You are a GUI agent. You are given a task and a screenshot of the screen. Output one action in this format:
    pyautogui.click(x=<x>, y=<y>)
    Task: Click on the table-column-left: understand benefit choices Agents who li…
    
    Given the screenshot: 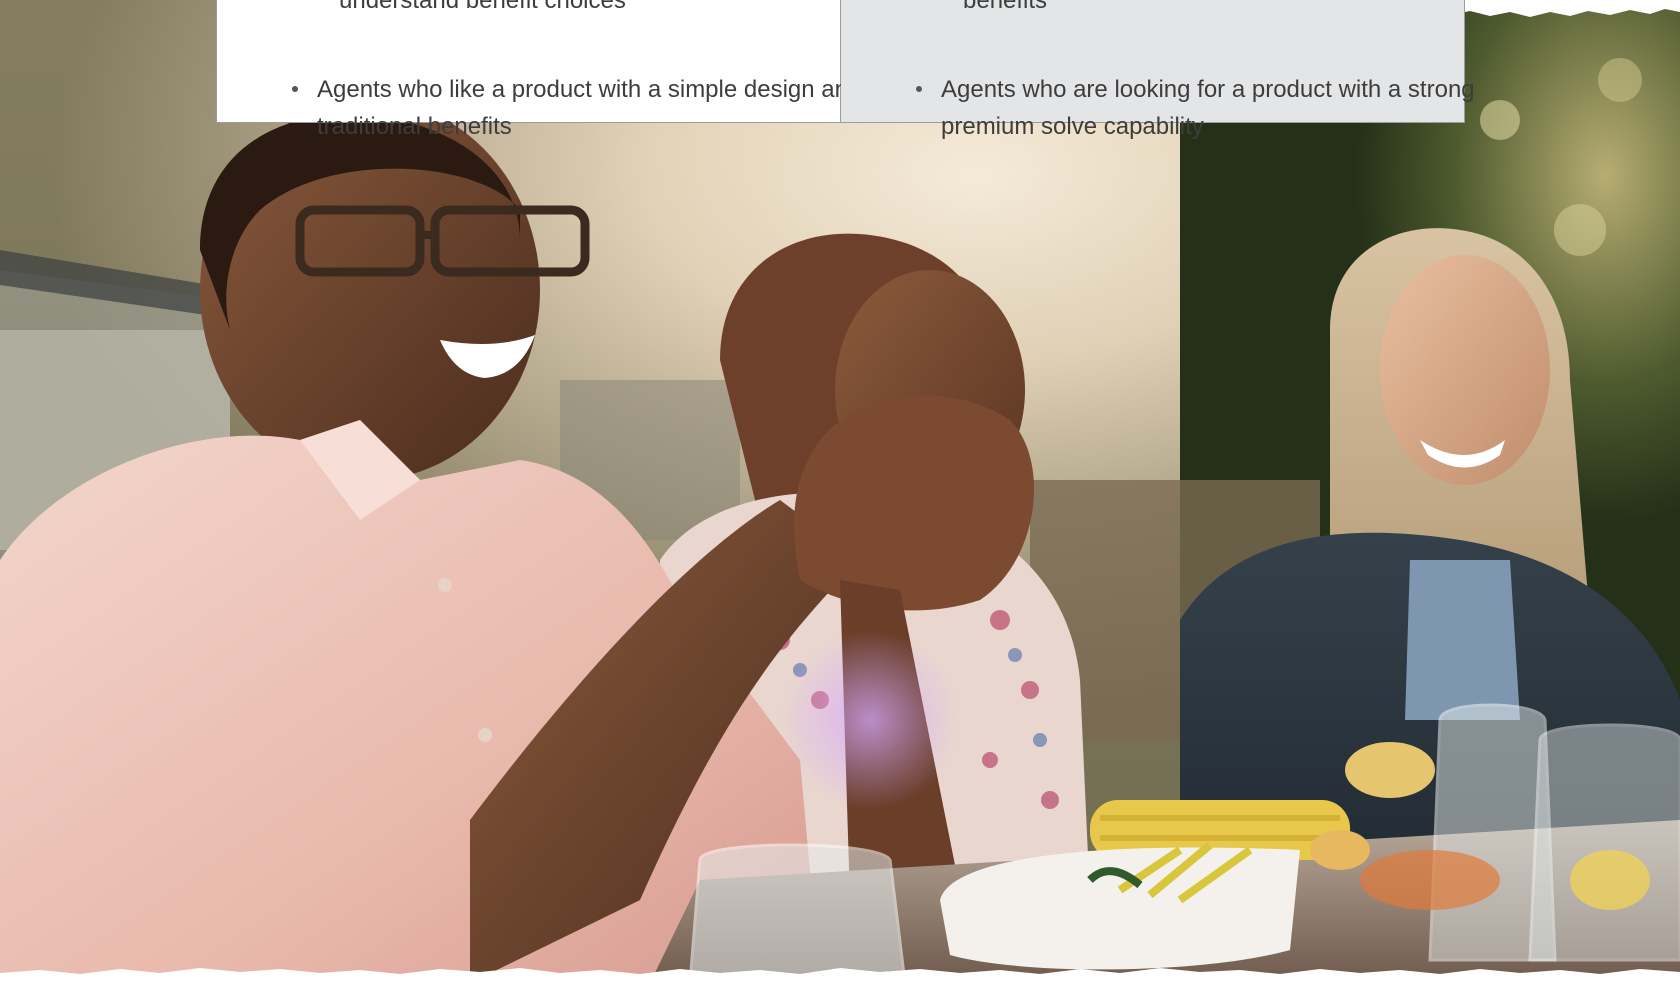 What is the action you would take?
    pyautogui.click(x=539, y=70)
    